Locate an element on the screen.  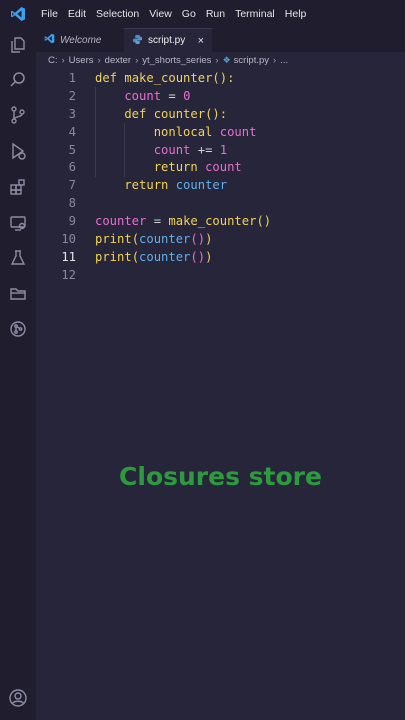
code-line: 7 return counter is located at coordinates (220, 185).